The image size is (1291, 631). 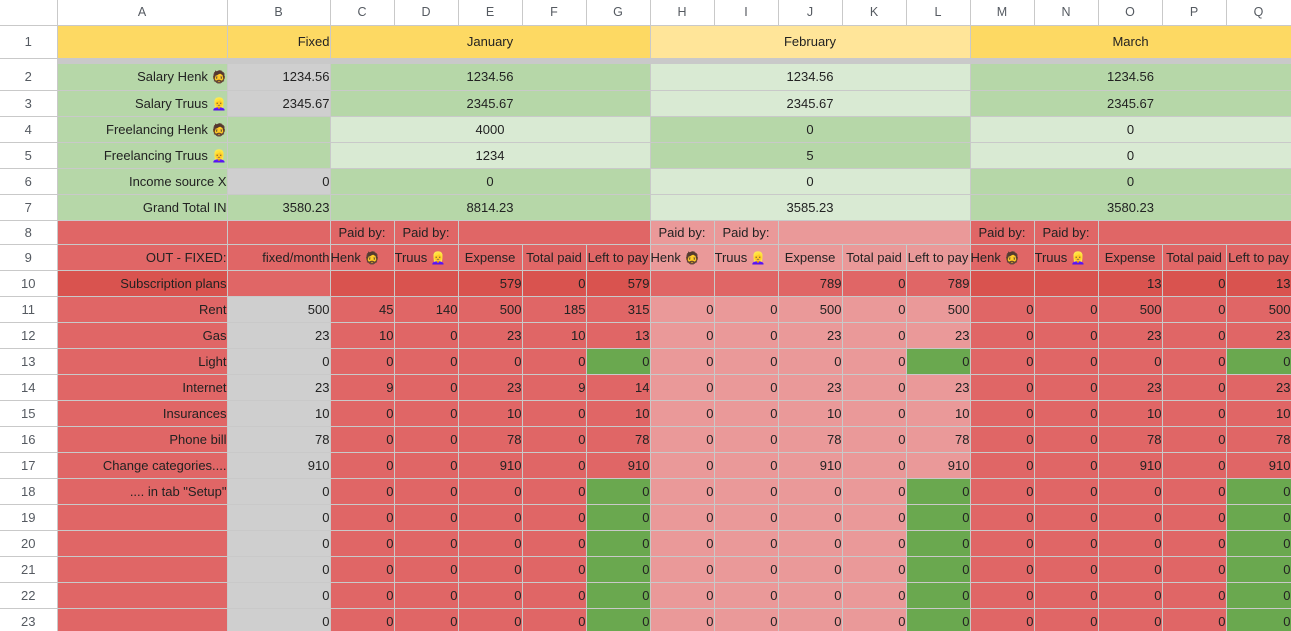 I want to click on cell-feb-expense-r15: 10, so click(x=810, y=413).